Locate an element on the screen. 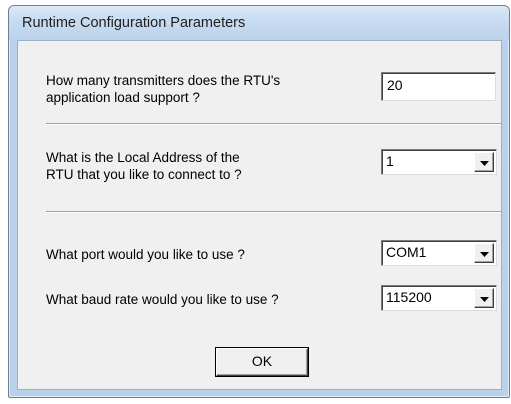  transmitters-label-line2: application load support ? is located at coordinates (123, 97).